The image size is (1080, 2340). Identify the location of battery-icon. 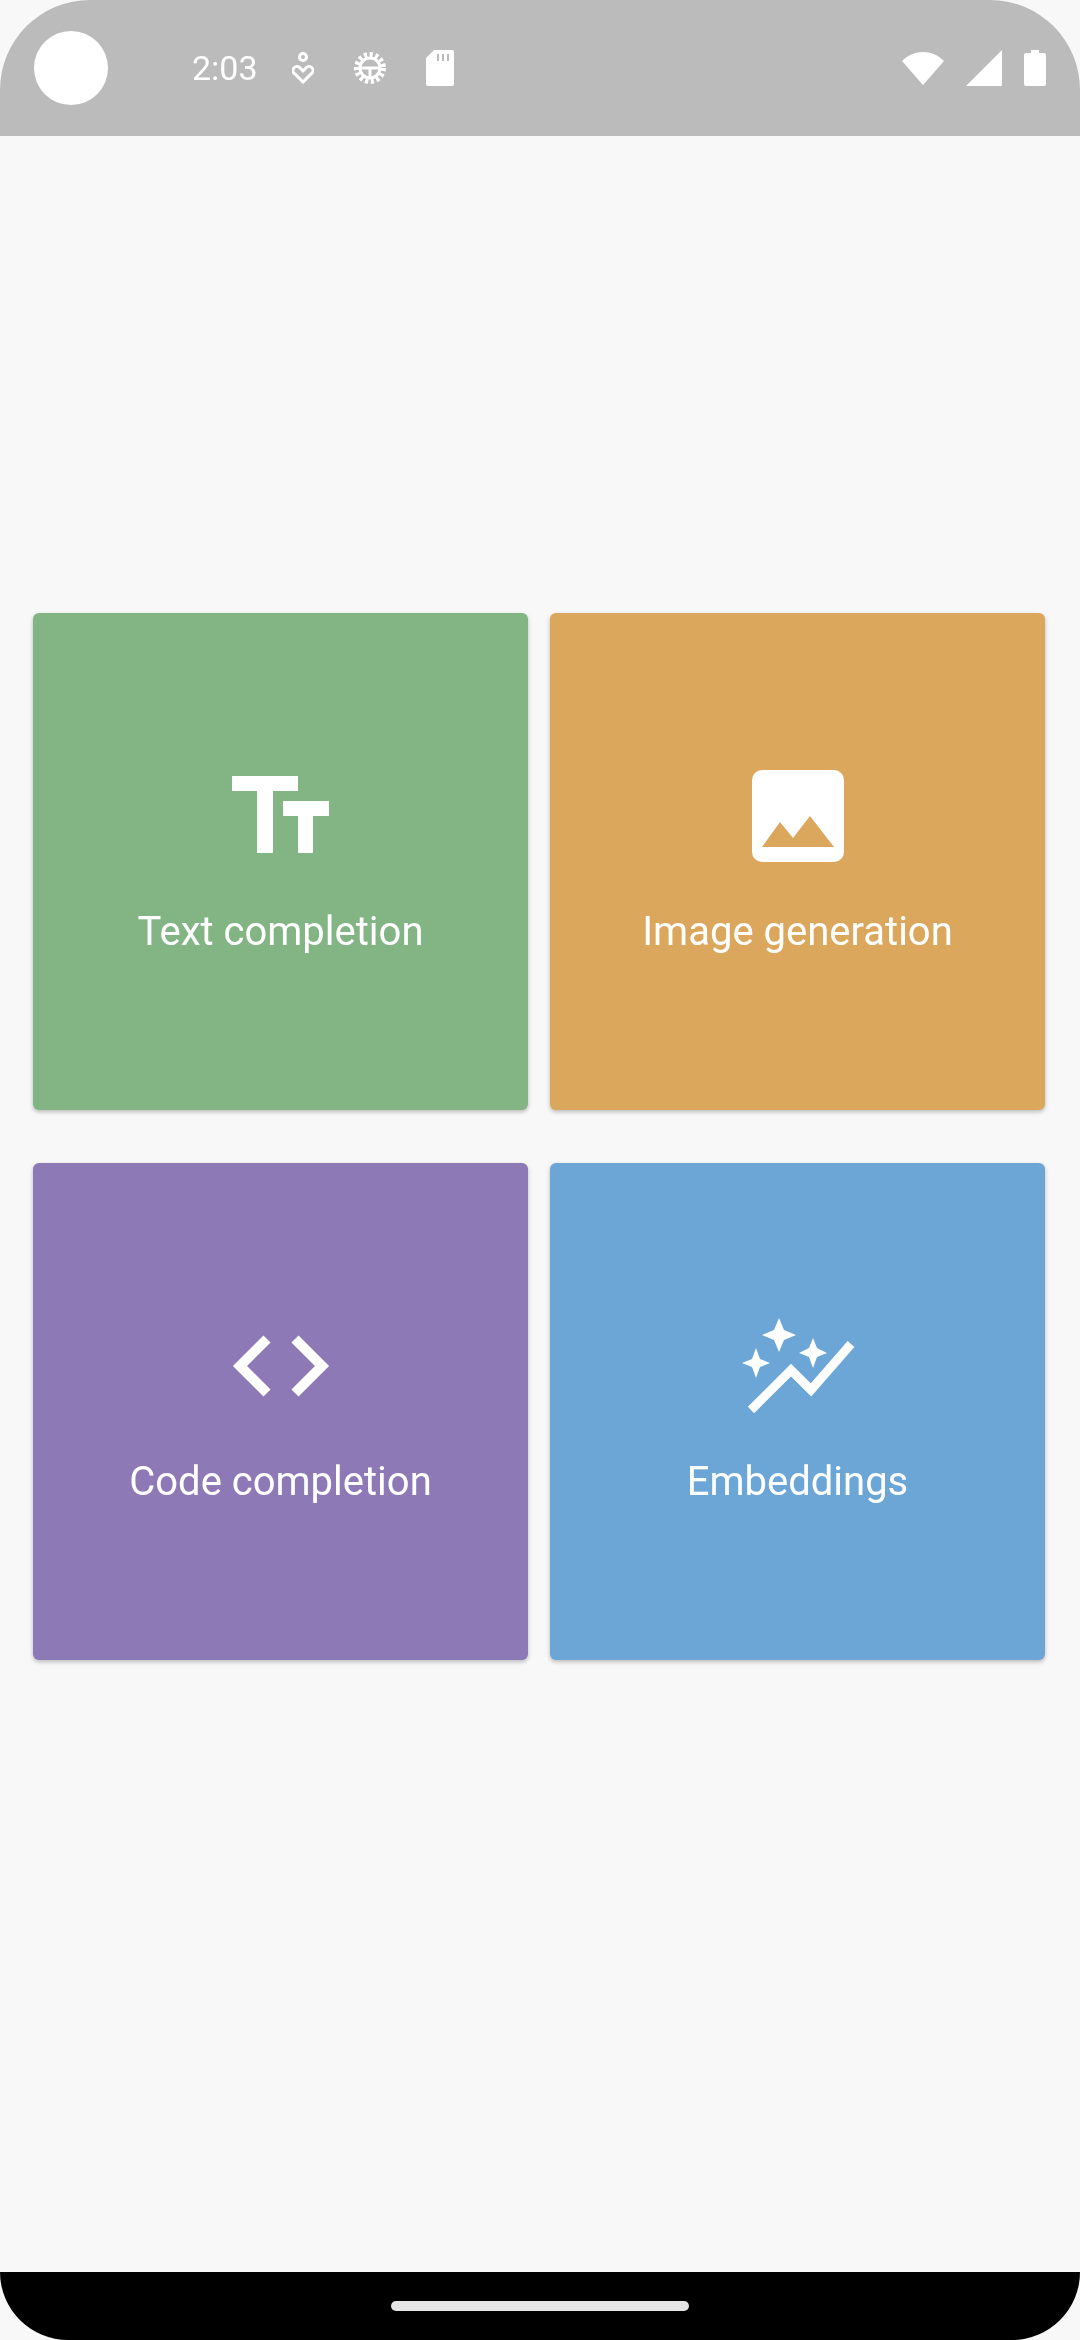
(1035, 68).